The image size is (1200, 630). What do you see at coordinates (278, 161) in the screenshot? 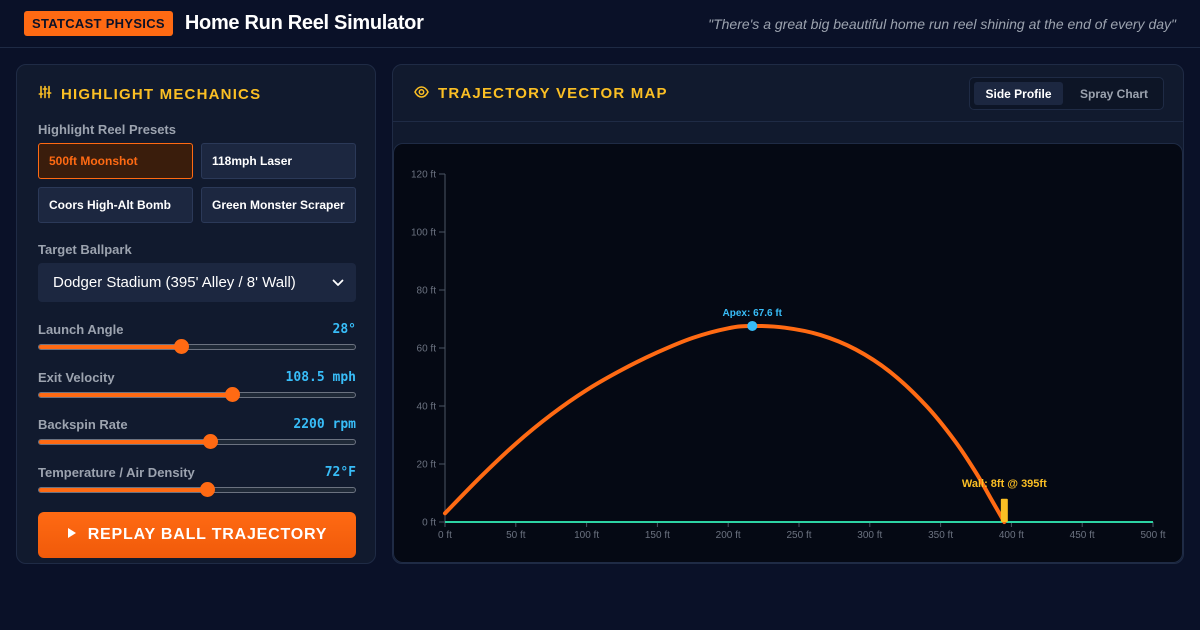
I see `preset-118mph-laser: 118mph Laser` at bounding box center [278, 161].